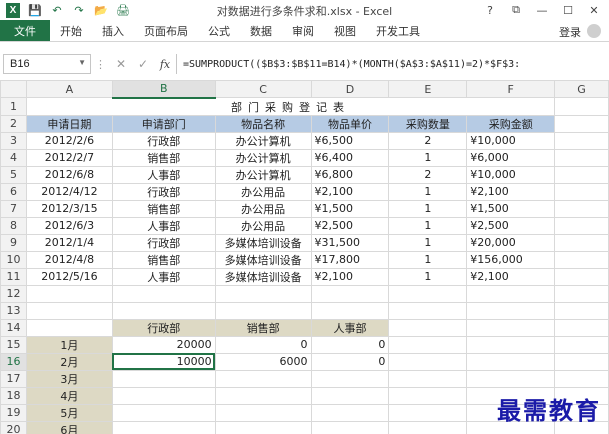  What do you see at coordinates (219, 30) in the screenshot?
I see `tab-formulas: 公式` at bounding box center [219, 30].